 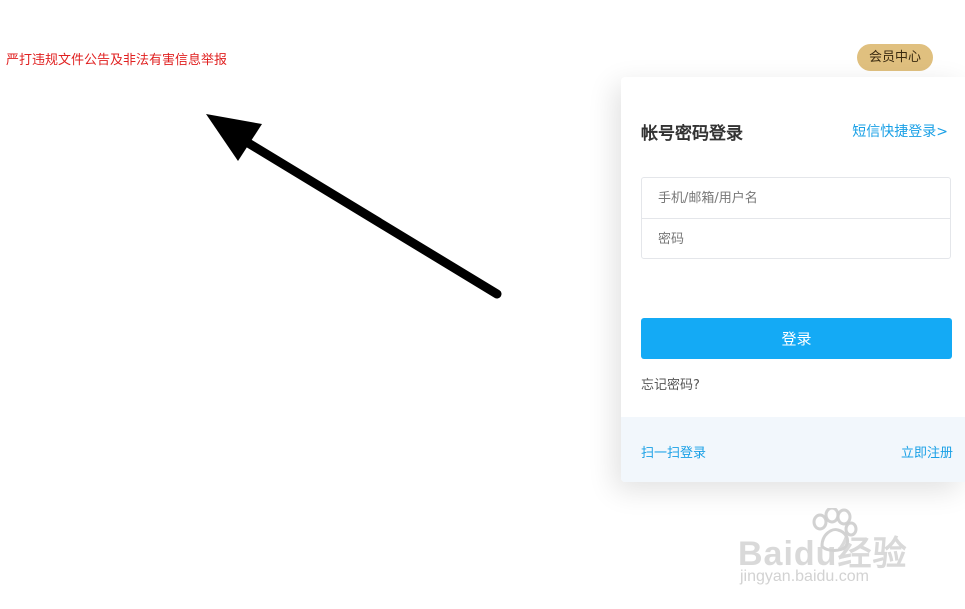 I want to click on member-center-button: 会员中心, so click(x=895, y=57).